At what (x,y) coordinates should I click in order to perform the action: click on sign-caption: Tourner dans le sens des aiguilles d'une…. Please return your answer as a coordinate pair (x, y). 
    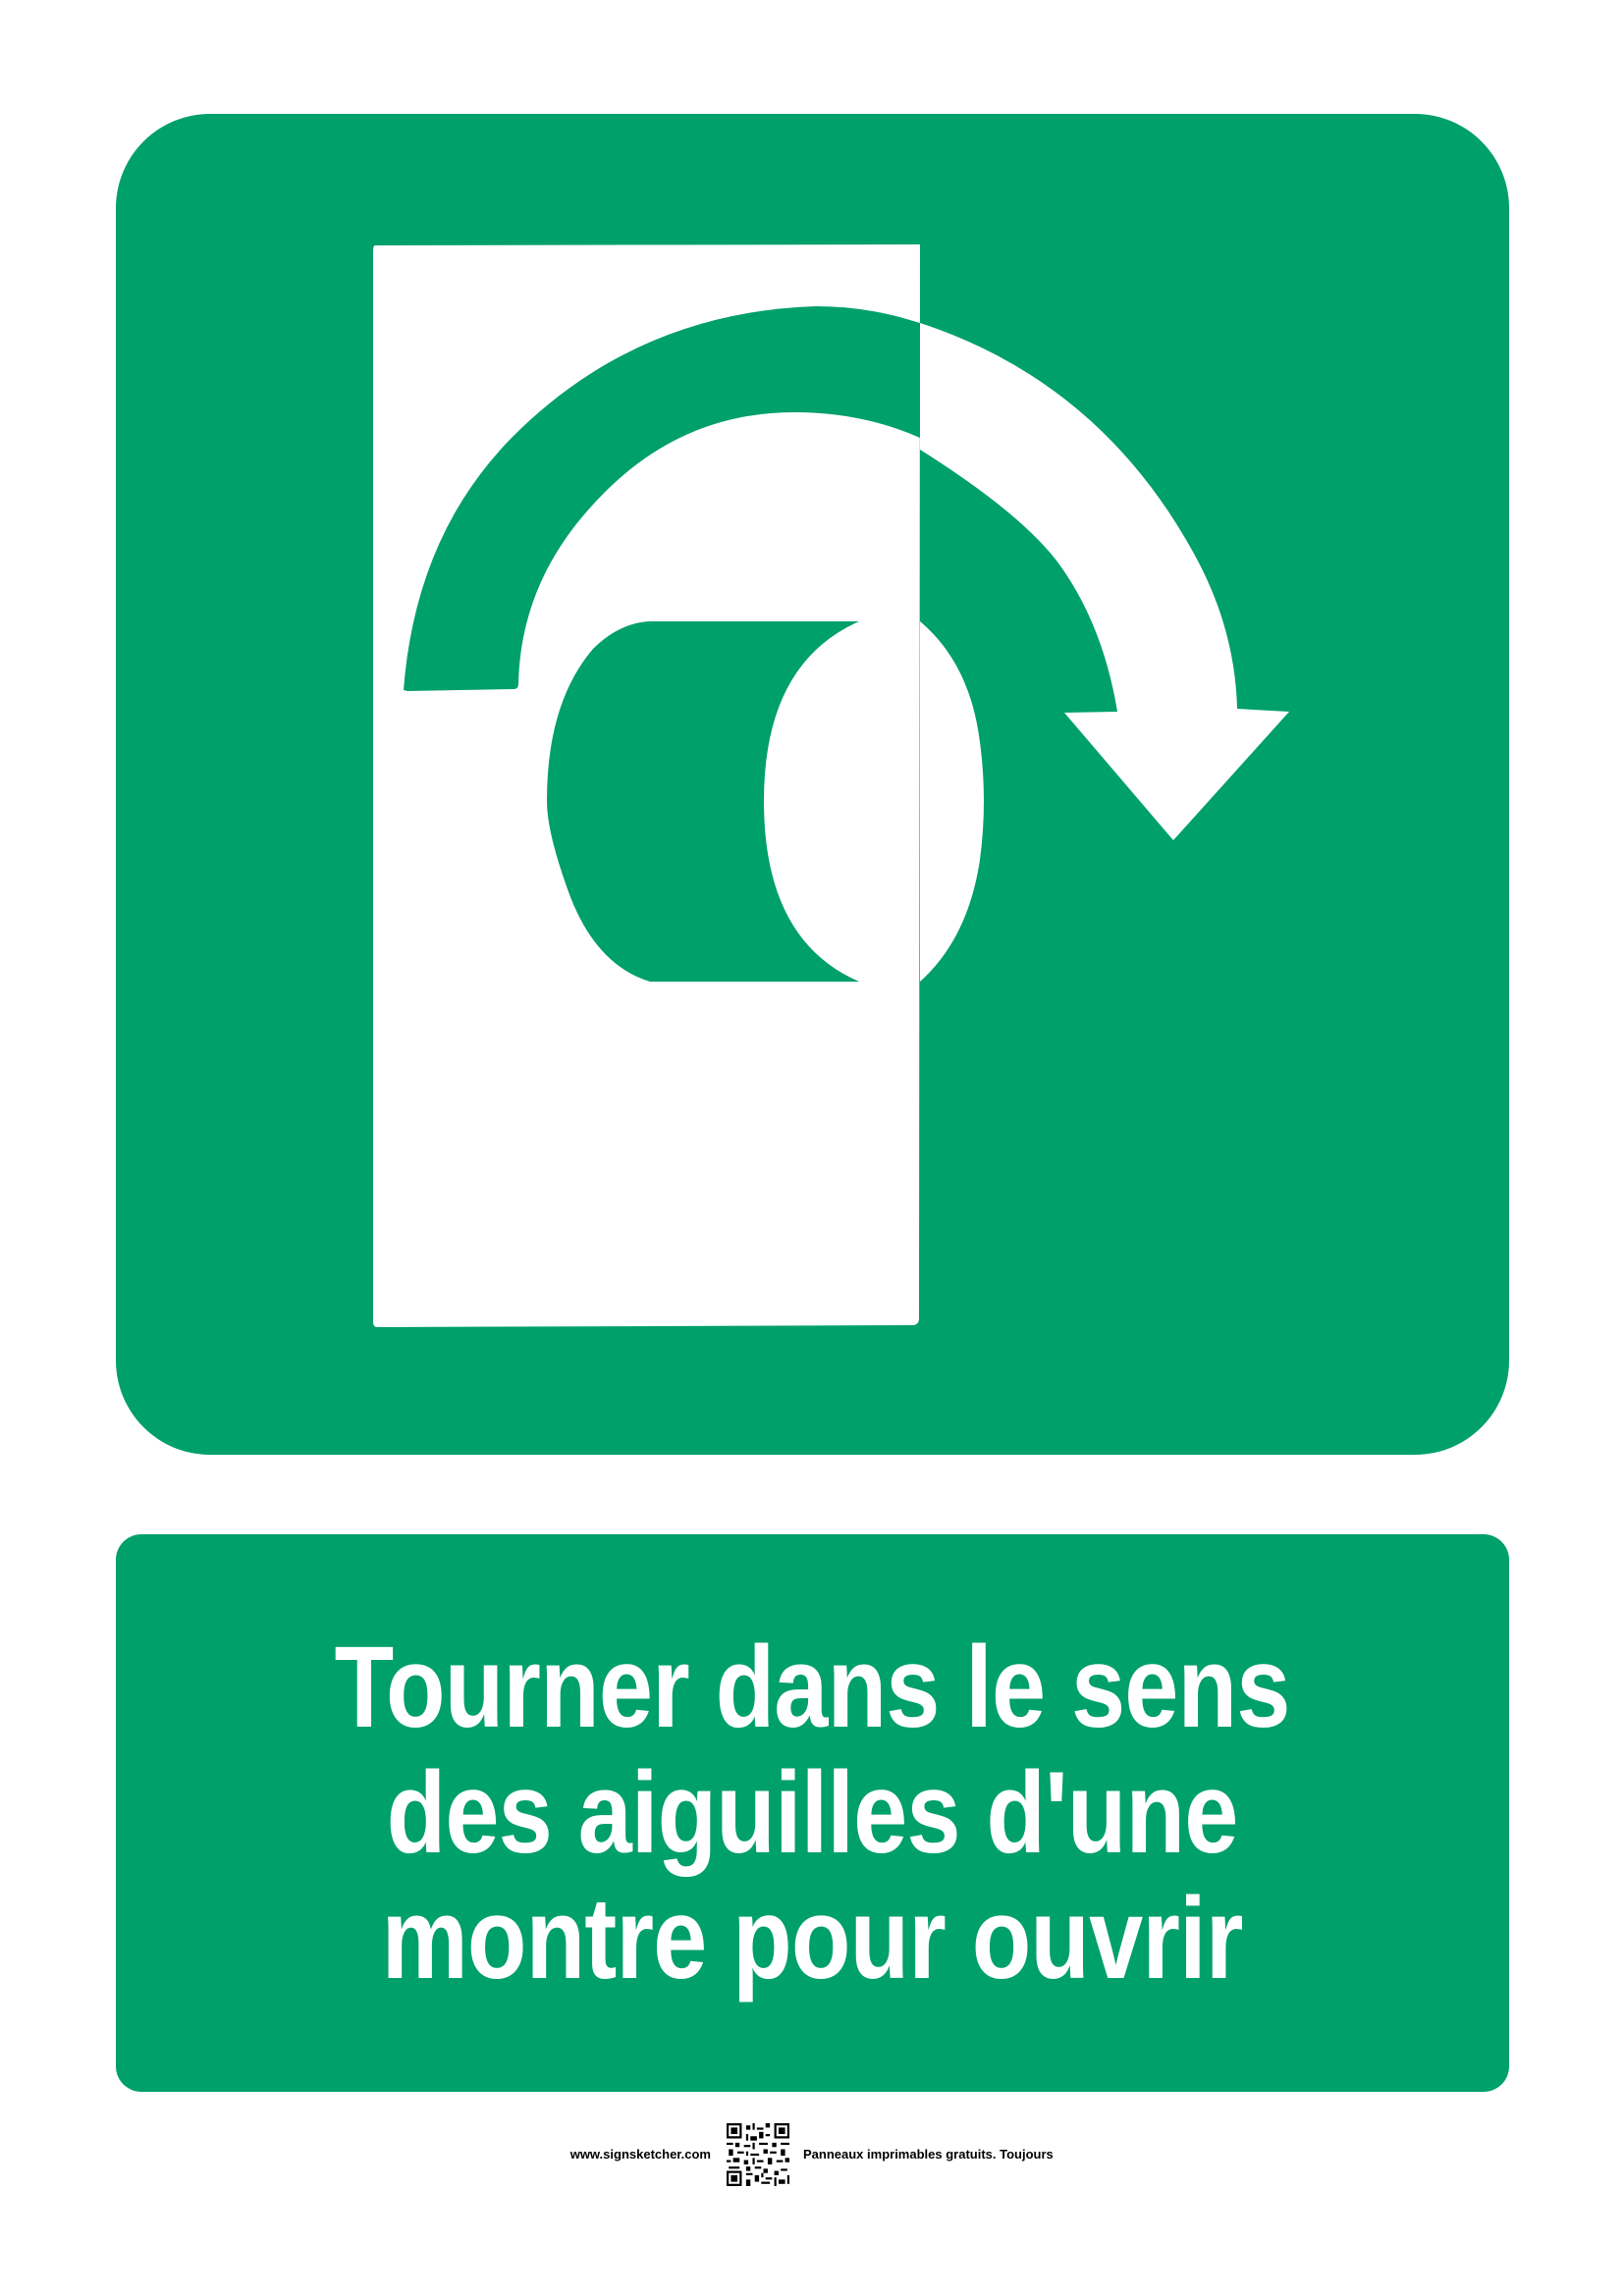
    Looking at the image, I should click on (813, 1813).